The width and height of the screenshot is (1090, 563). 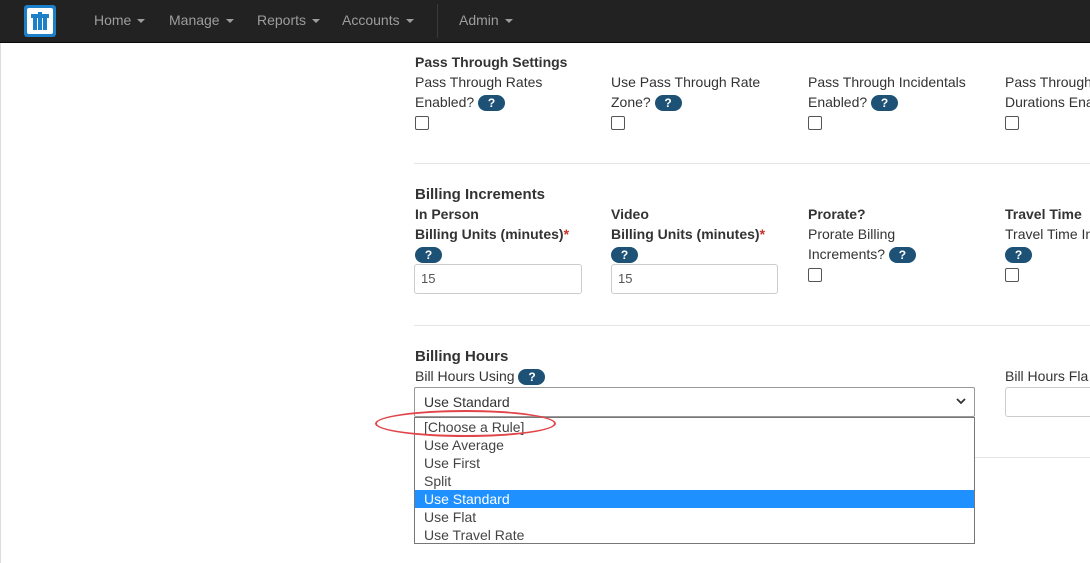 I want to click on annotation-highlight-ellipse, so click(x=465, y=423).